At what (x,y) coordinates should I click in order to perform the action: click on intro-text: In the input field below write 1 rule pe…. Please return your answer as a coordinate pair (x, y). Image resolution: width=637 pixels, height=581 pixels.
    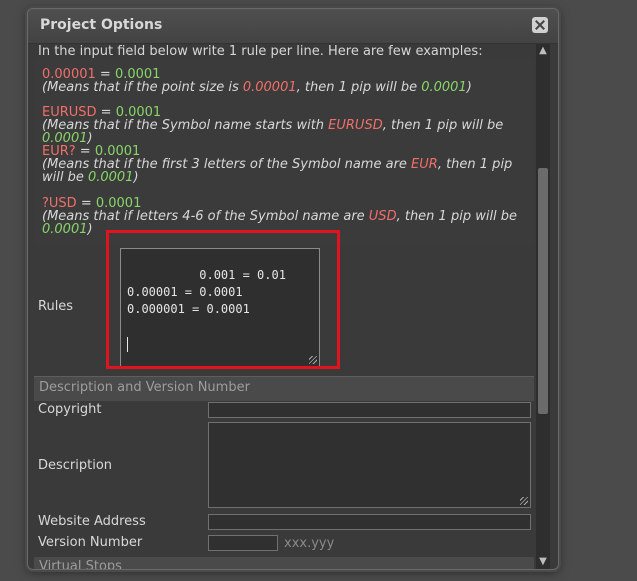
    Looking at the image, I should click on (260, 51).